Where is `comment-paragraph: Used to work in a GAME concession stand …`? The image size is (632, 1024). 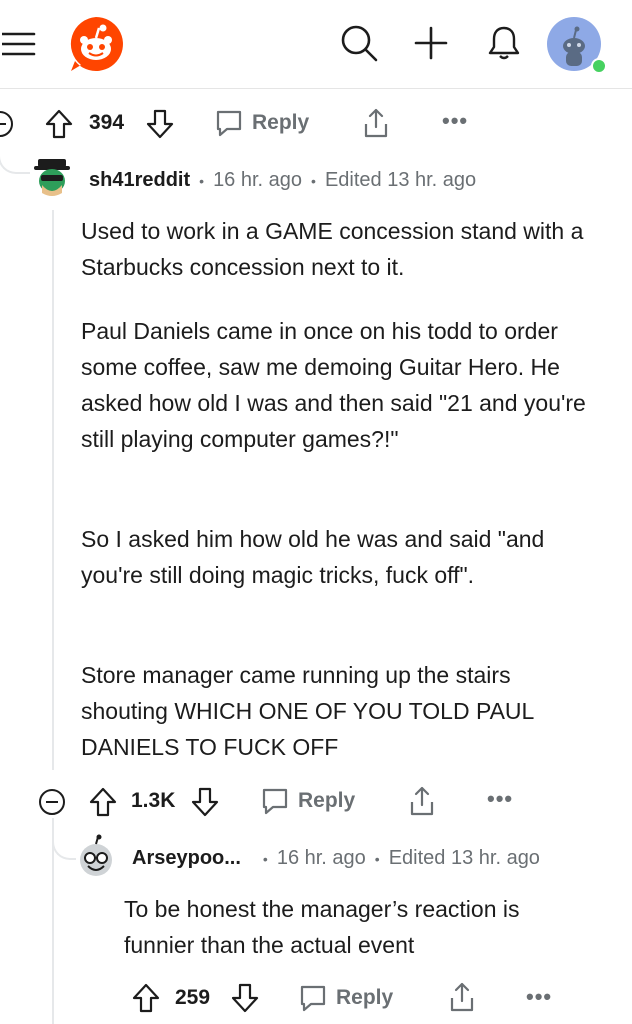
comment-paragraph: Used to work in a GAME concession stand … is located at coordinates (332, 249).